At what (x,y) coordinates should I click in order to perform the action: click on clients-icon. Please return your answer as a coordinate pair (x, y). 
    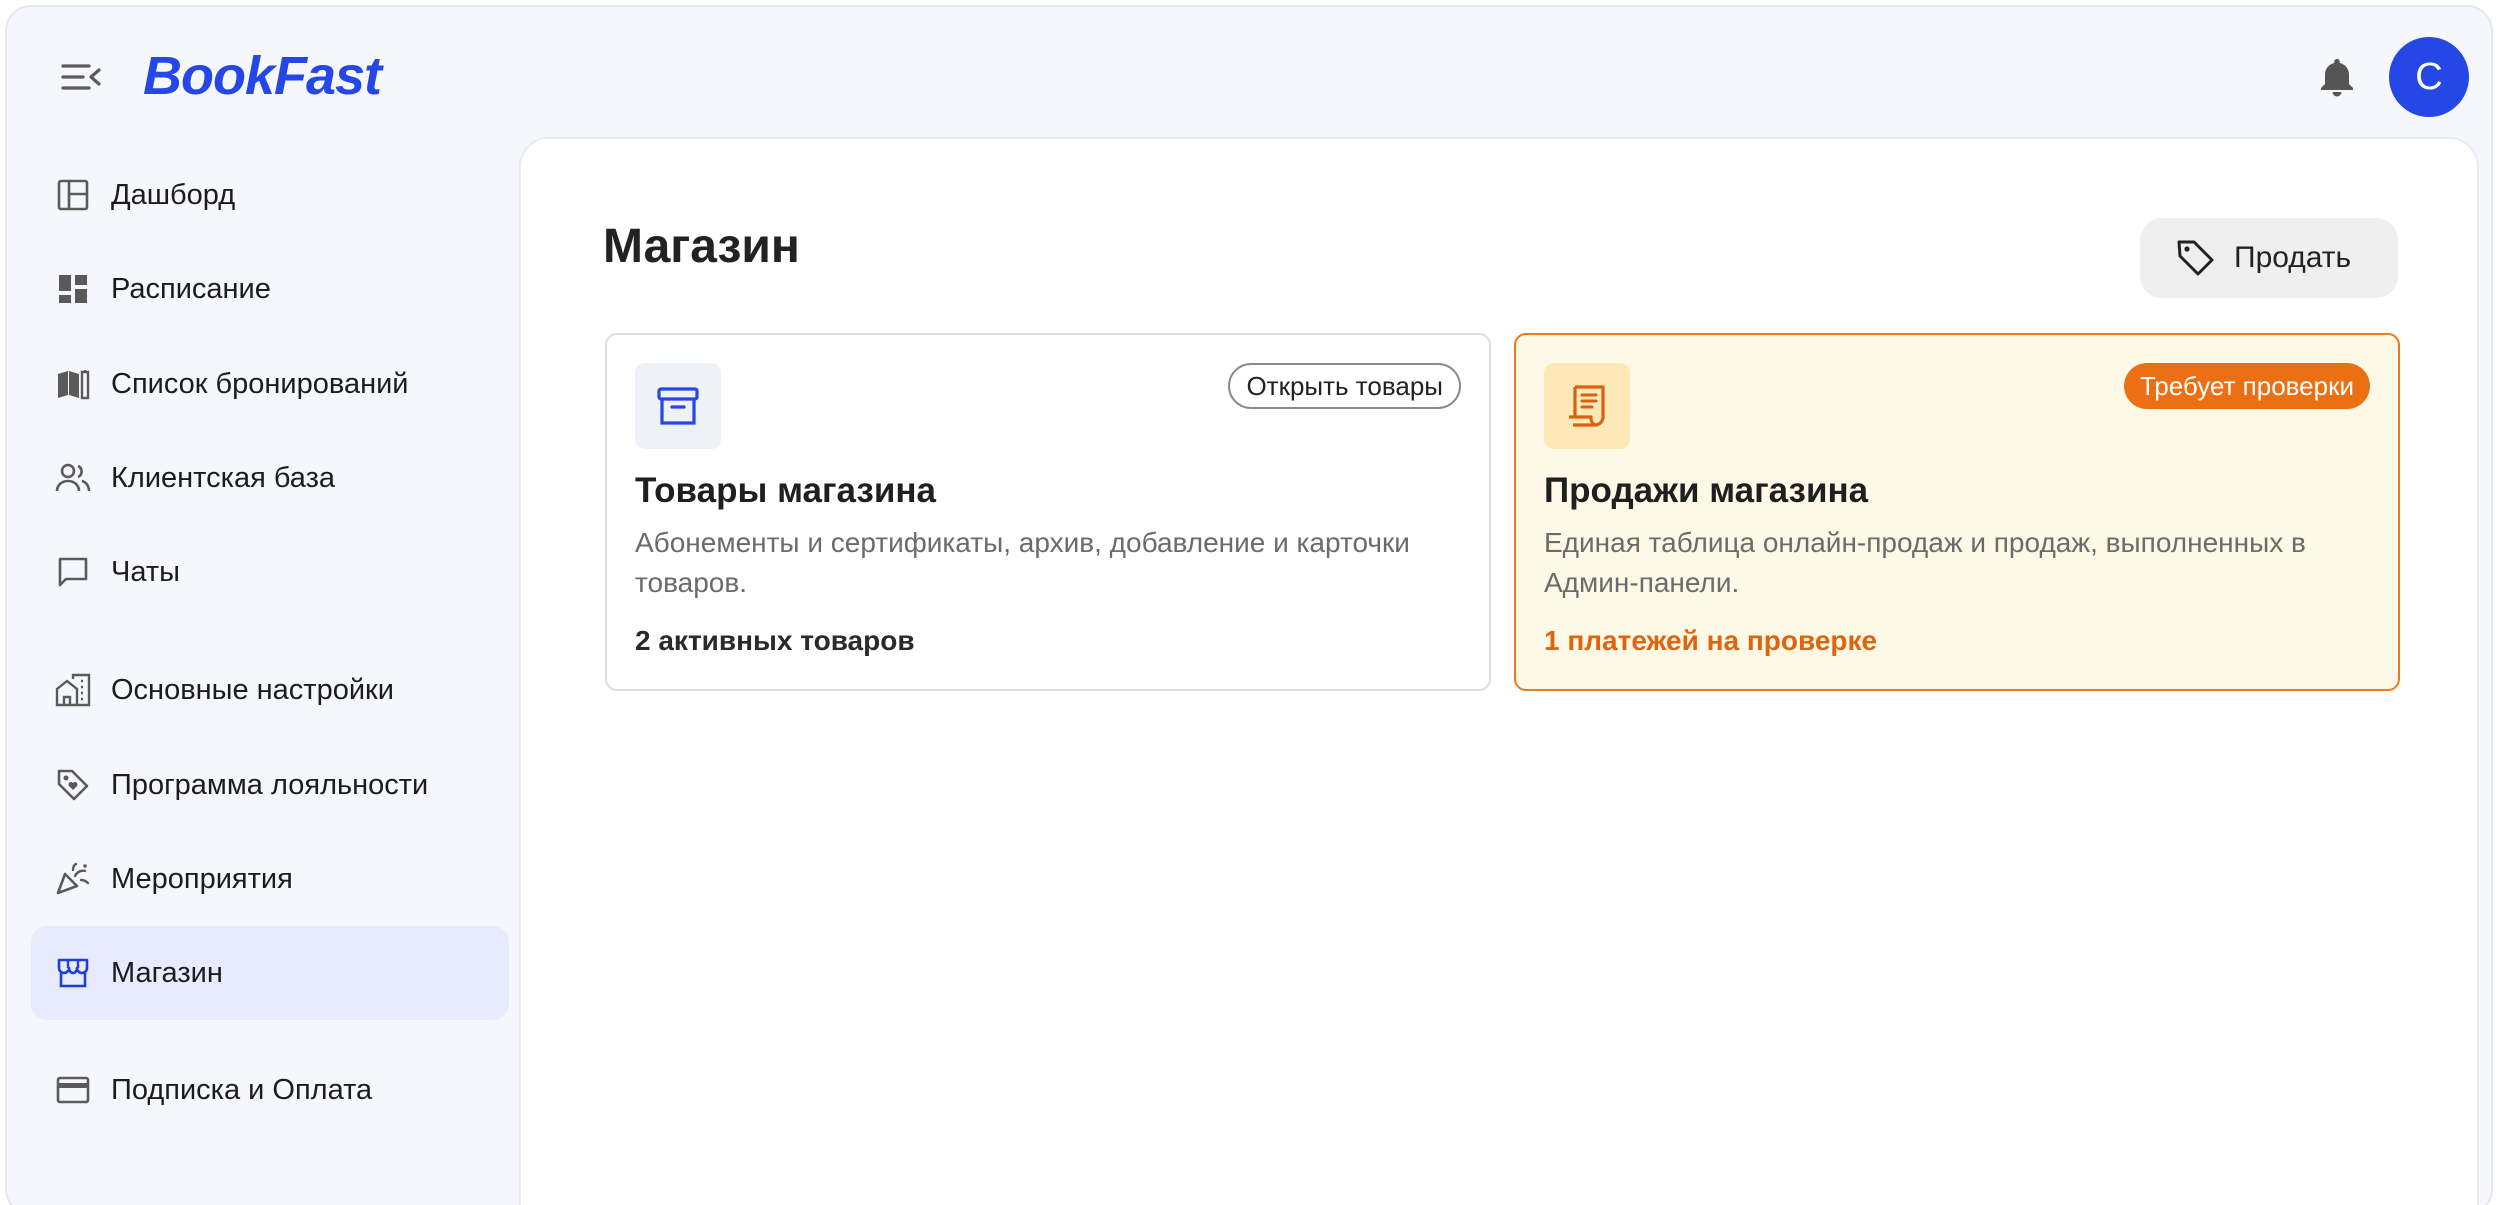
    Looking at the image, I should click on (73, 478).